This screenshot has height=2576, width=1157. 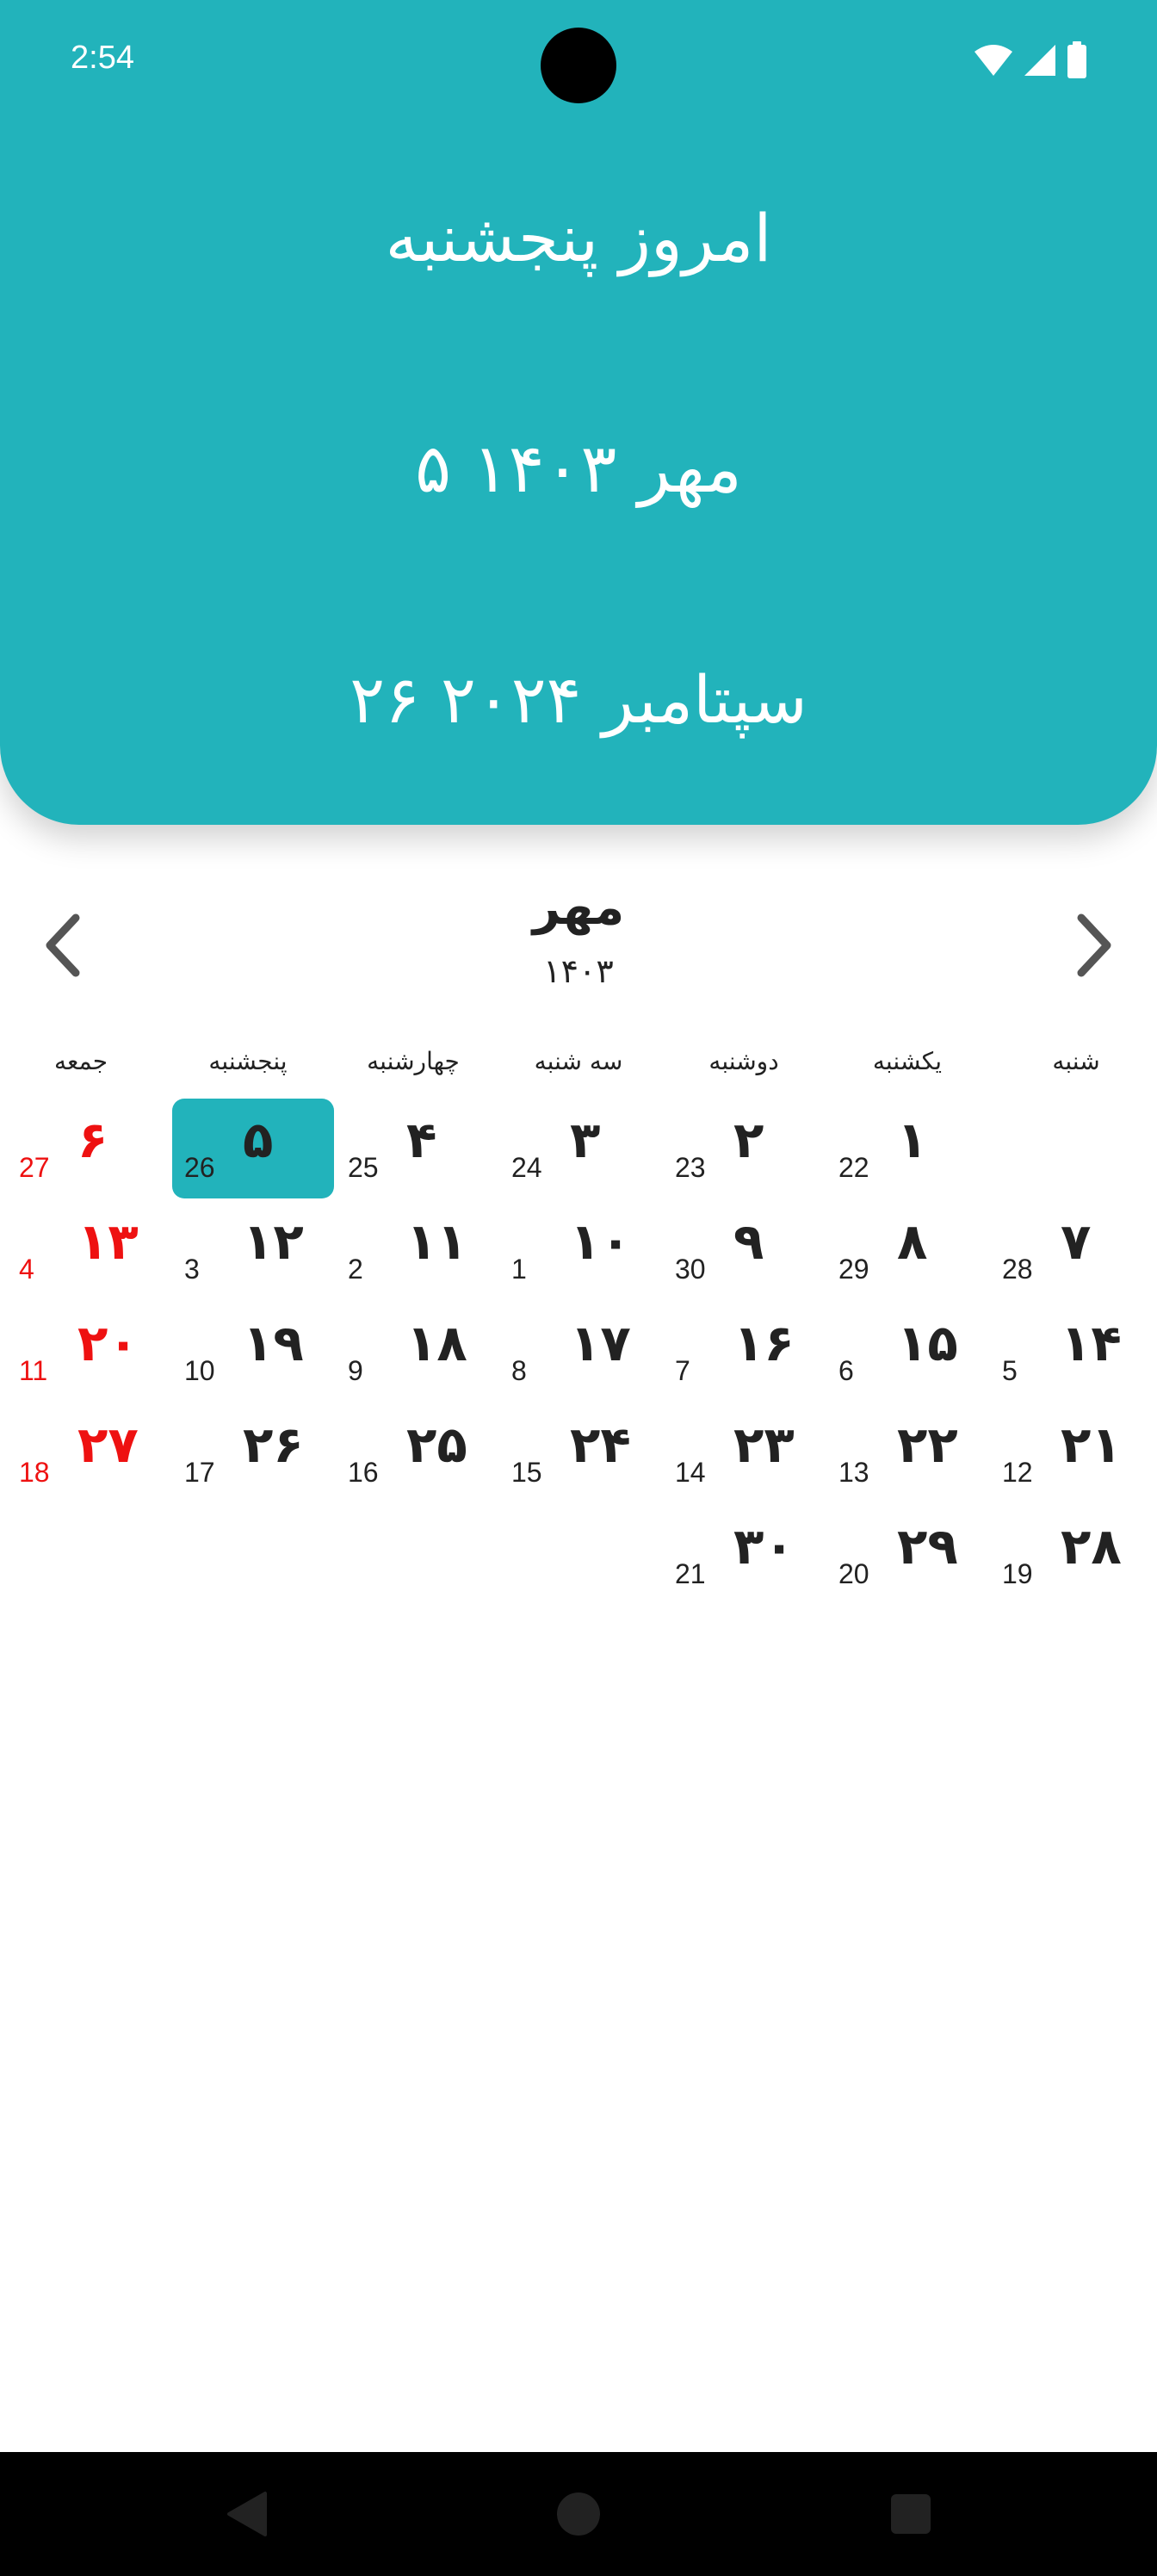 What do you see at coordinates (34, 1371) in the screenshot?
I see `day-number-gregorian: 11` at bounding box center [34, 1371].